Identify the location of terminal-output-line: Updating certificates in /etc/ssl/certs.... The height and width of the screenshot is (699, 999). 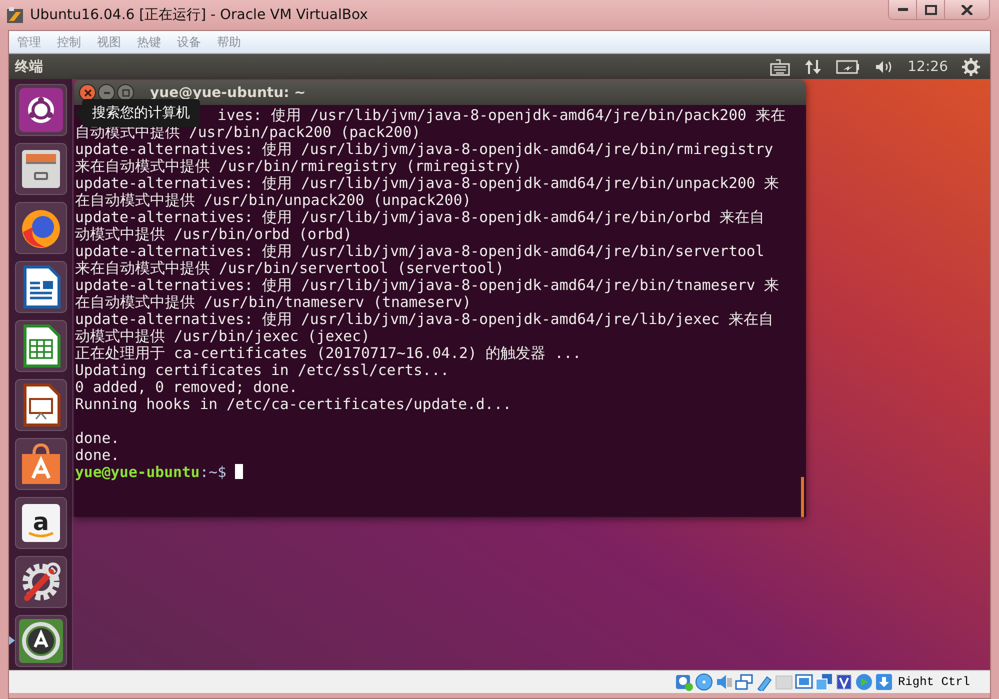
(262, 370).